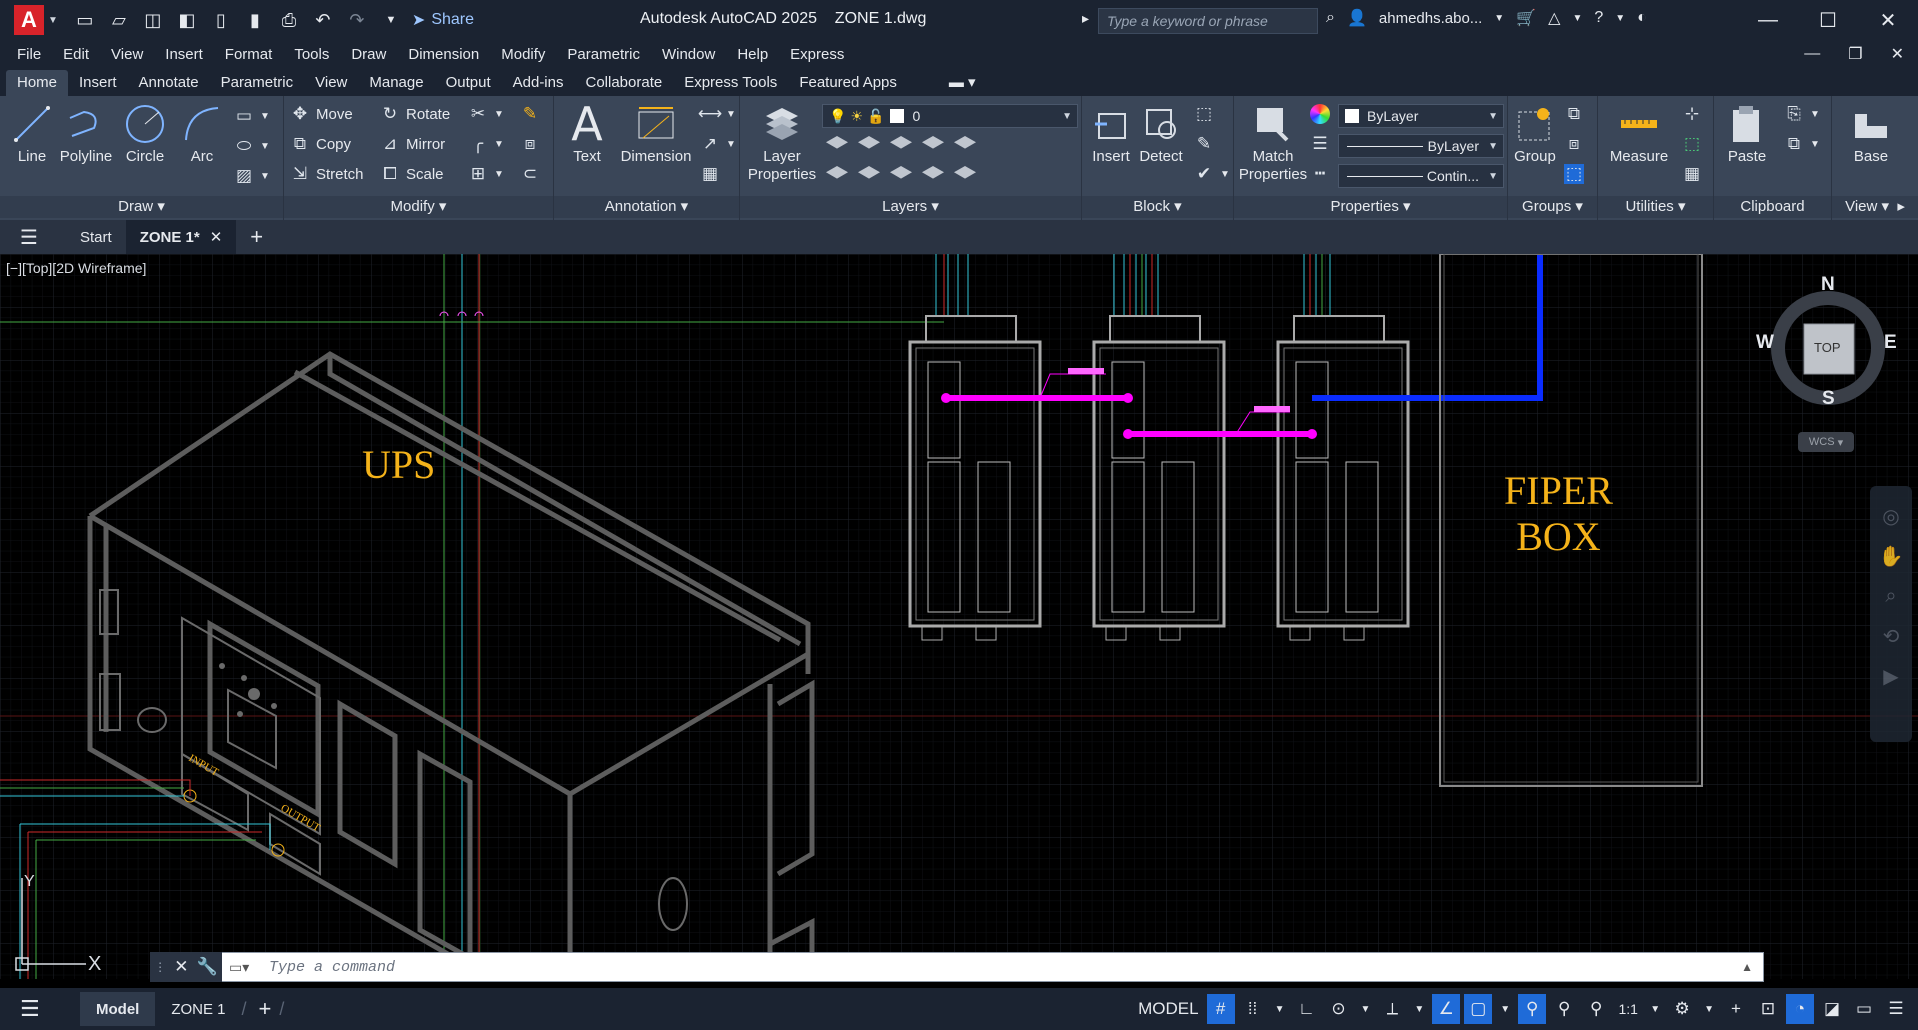 Image resolution: width=1918 pixels, height=1030 pixels. Describe the element at coordinates (257, 83) in the screenshot. I see `tab-parametric: Parametric` at that location.